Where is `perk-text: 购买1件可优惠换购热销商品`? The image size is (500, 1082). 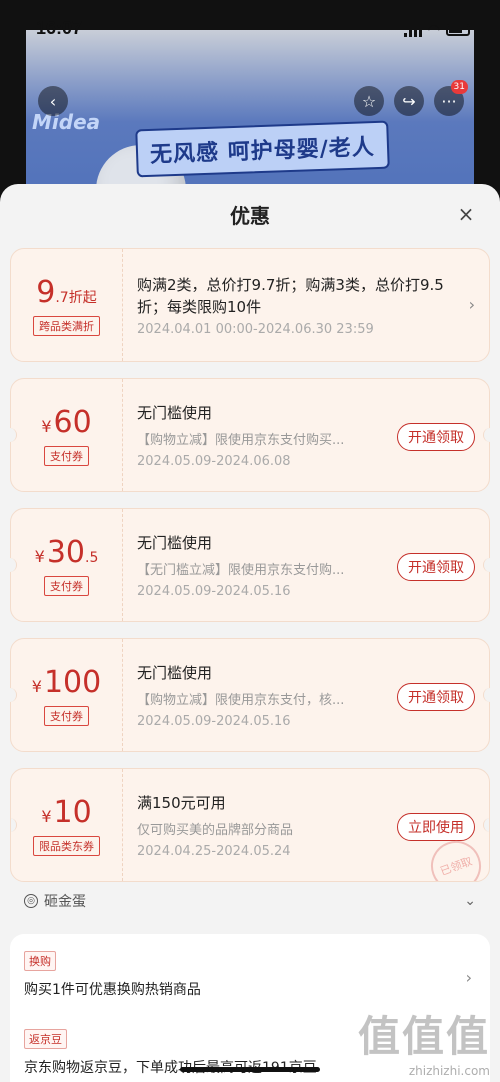 perk-text: 购买1件可优惠换购热销商品 is located at coordinates (112, 990).